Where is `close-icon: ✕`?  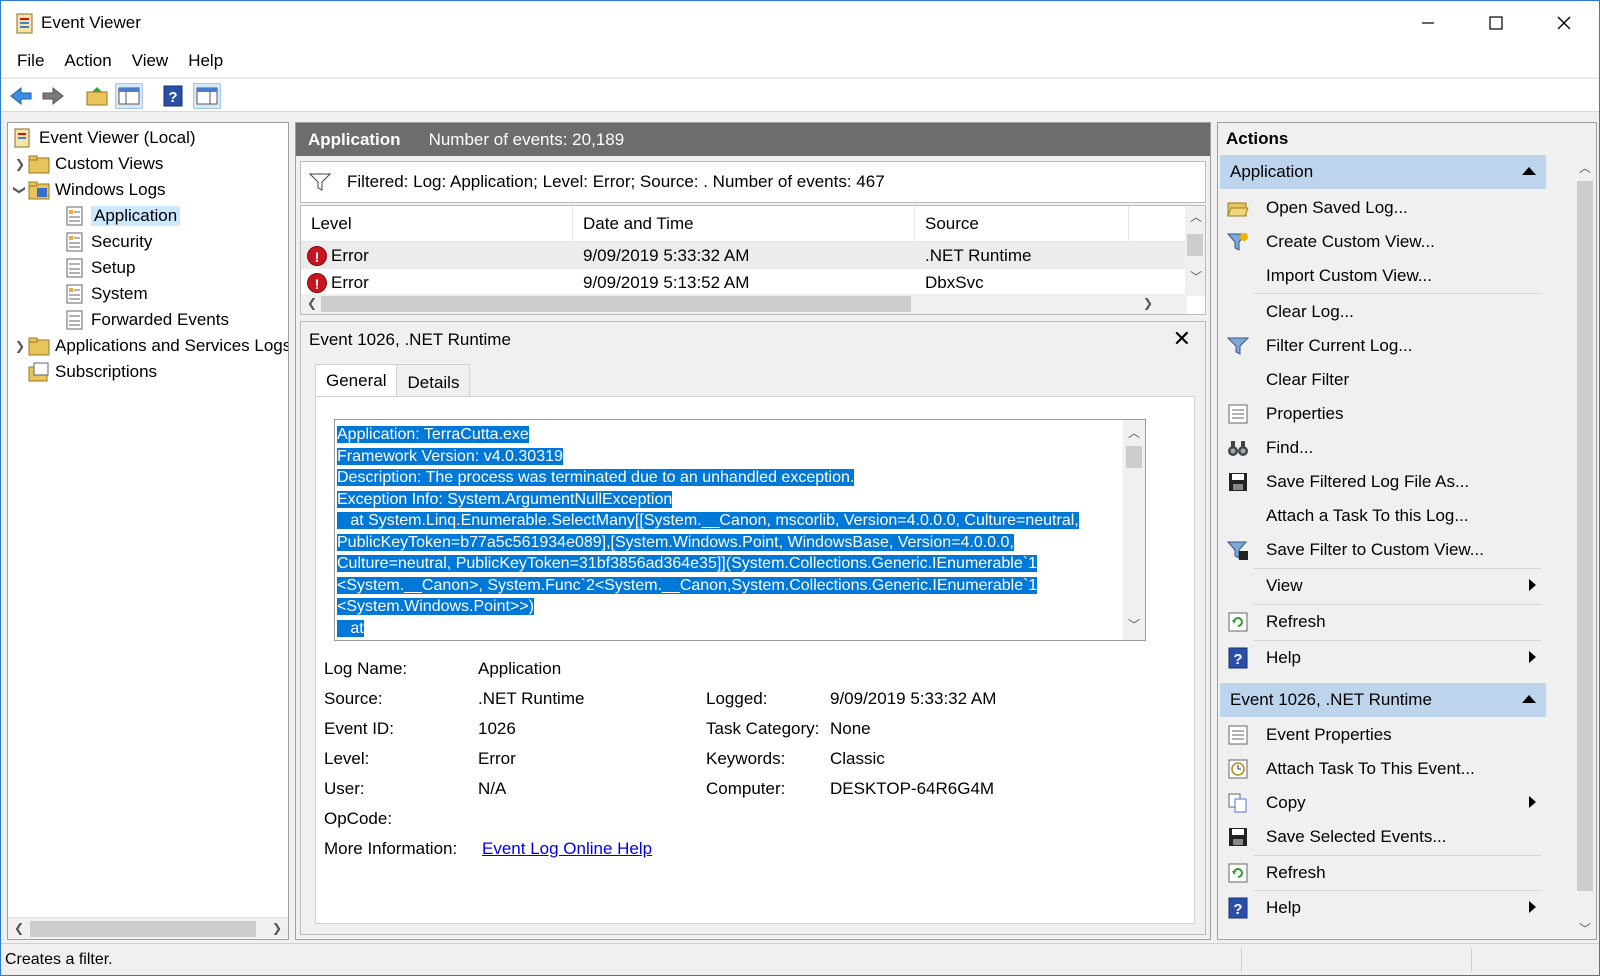 close-icon: ✕ is located at coordinates (1182, 339).